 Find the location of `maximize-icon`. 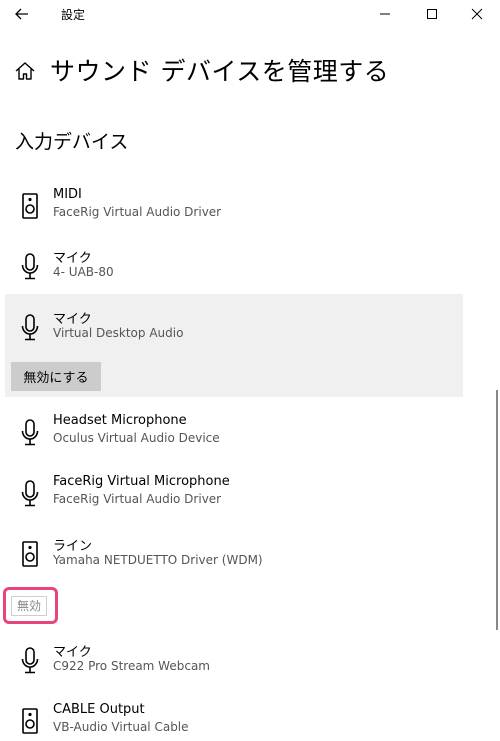

maximize-icon is located at coordinates (432, 14).